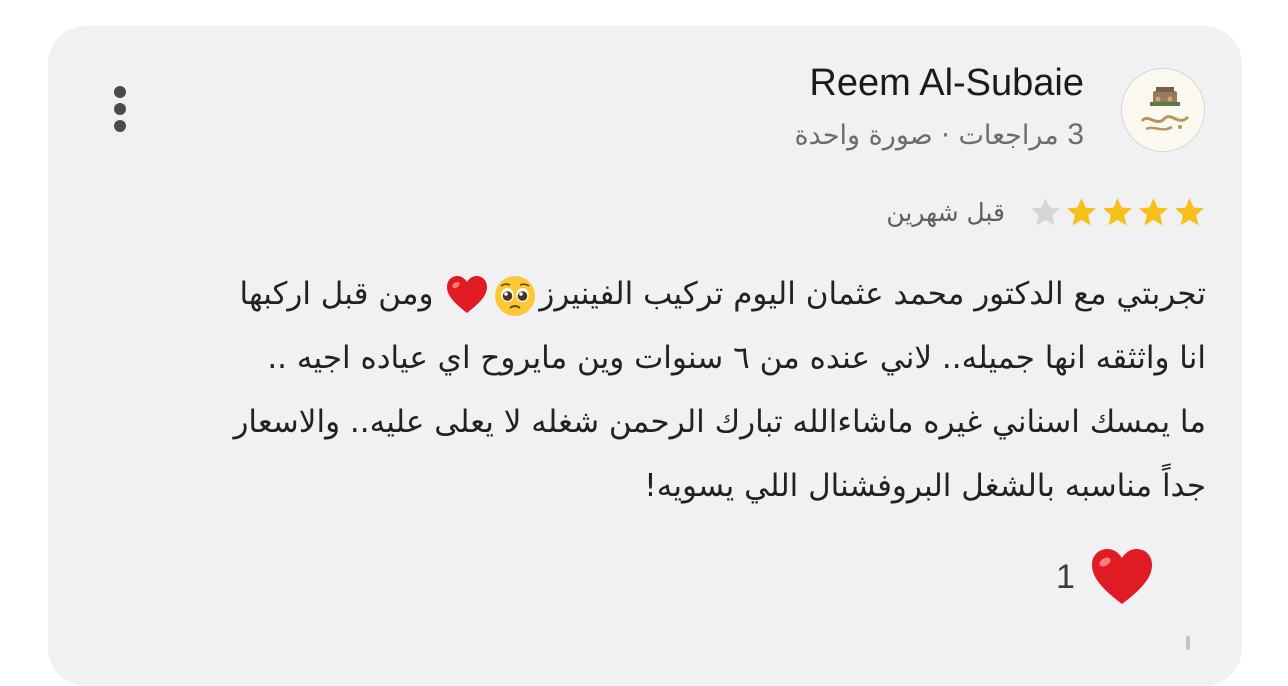 This screenshot has height=686, width=1288. I want to click on more-options-button, so click(121, 109).